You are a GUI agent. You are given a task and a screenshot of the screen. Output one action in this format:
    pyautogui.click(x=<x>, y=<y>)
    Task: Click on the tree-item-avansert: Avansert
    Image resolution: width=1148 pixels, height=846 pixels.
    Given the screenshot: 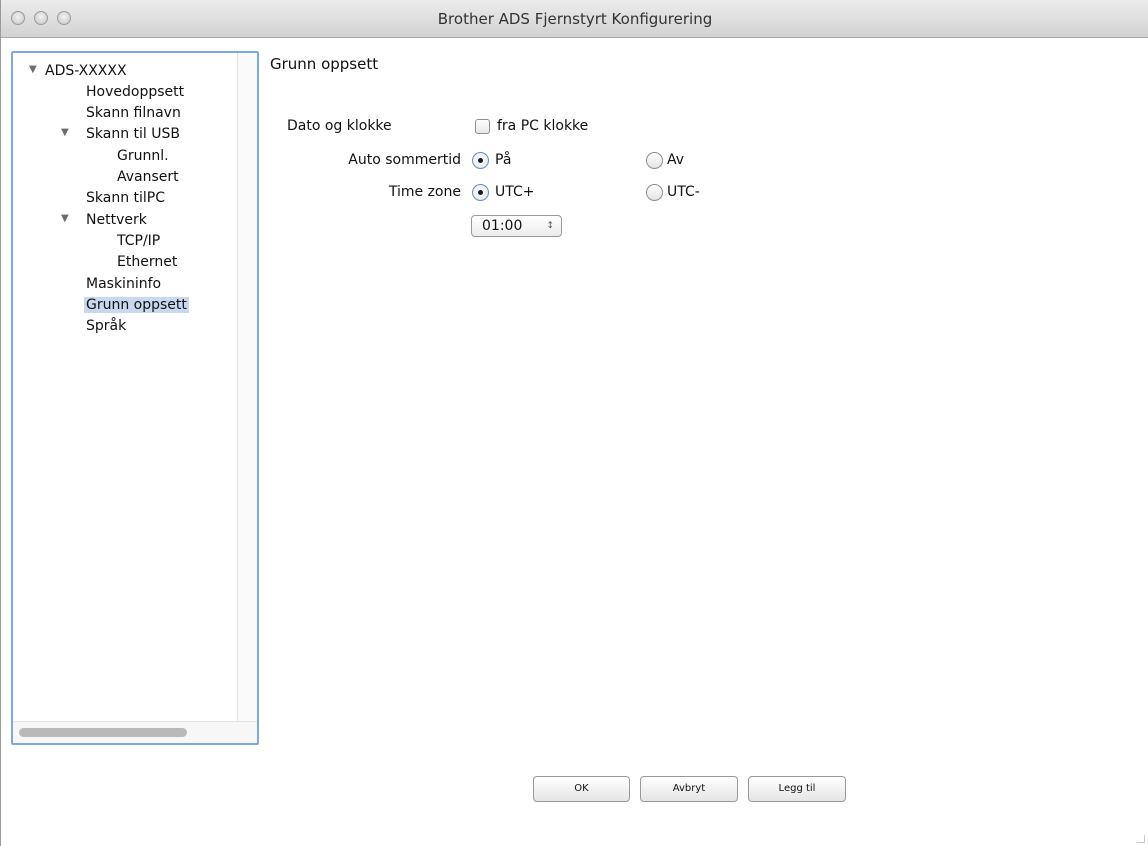 What is the action you would take?
    pyautogui.click(x=148, y=177)
    